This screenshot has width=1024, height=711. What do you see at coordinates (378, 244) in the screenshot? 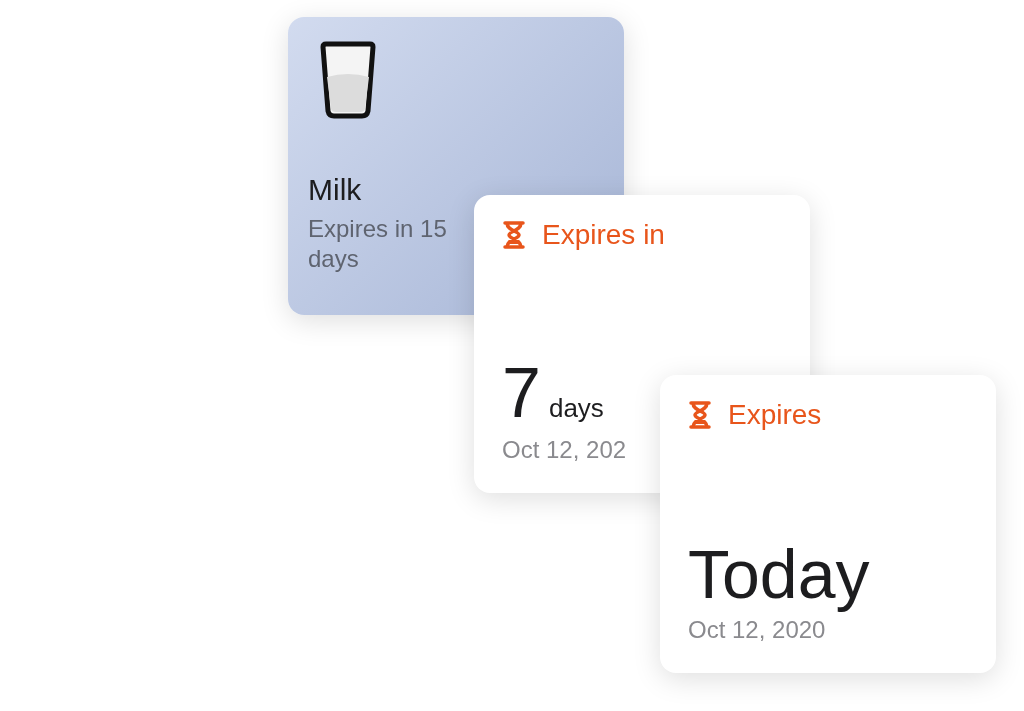
I see `expiry-text: Expires in 15 days` at bounding box center [378, 244].